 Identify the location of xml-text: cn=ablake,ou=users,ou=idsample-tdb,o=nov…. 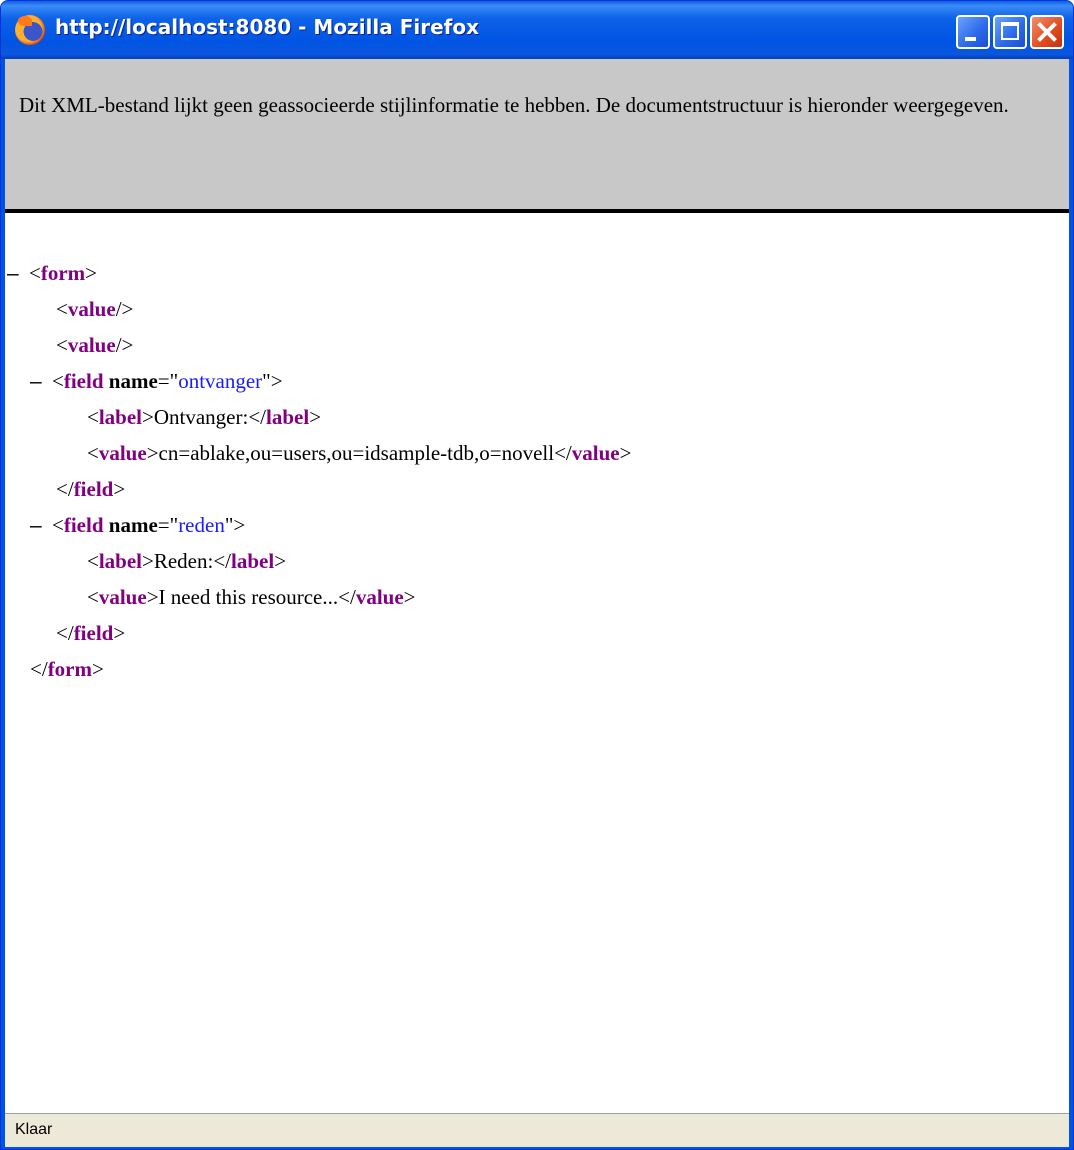
(356, 453).